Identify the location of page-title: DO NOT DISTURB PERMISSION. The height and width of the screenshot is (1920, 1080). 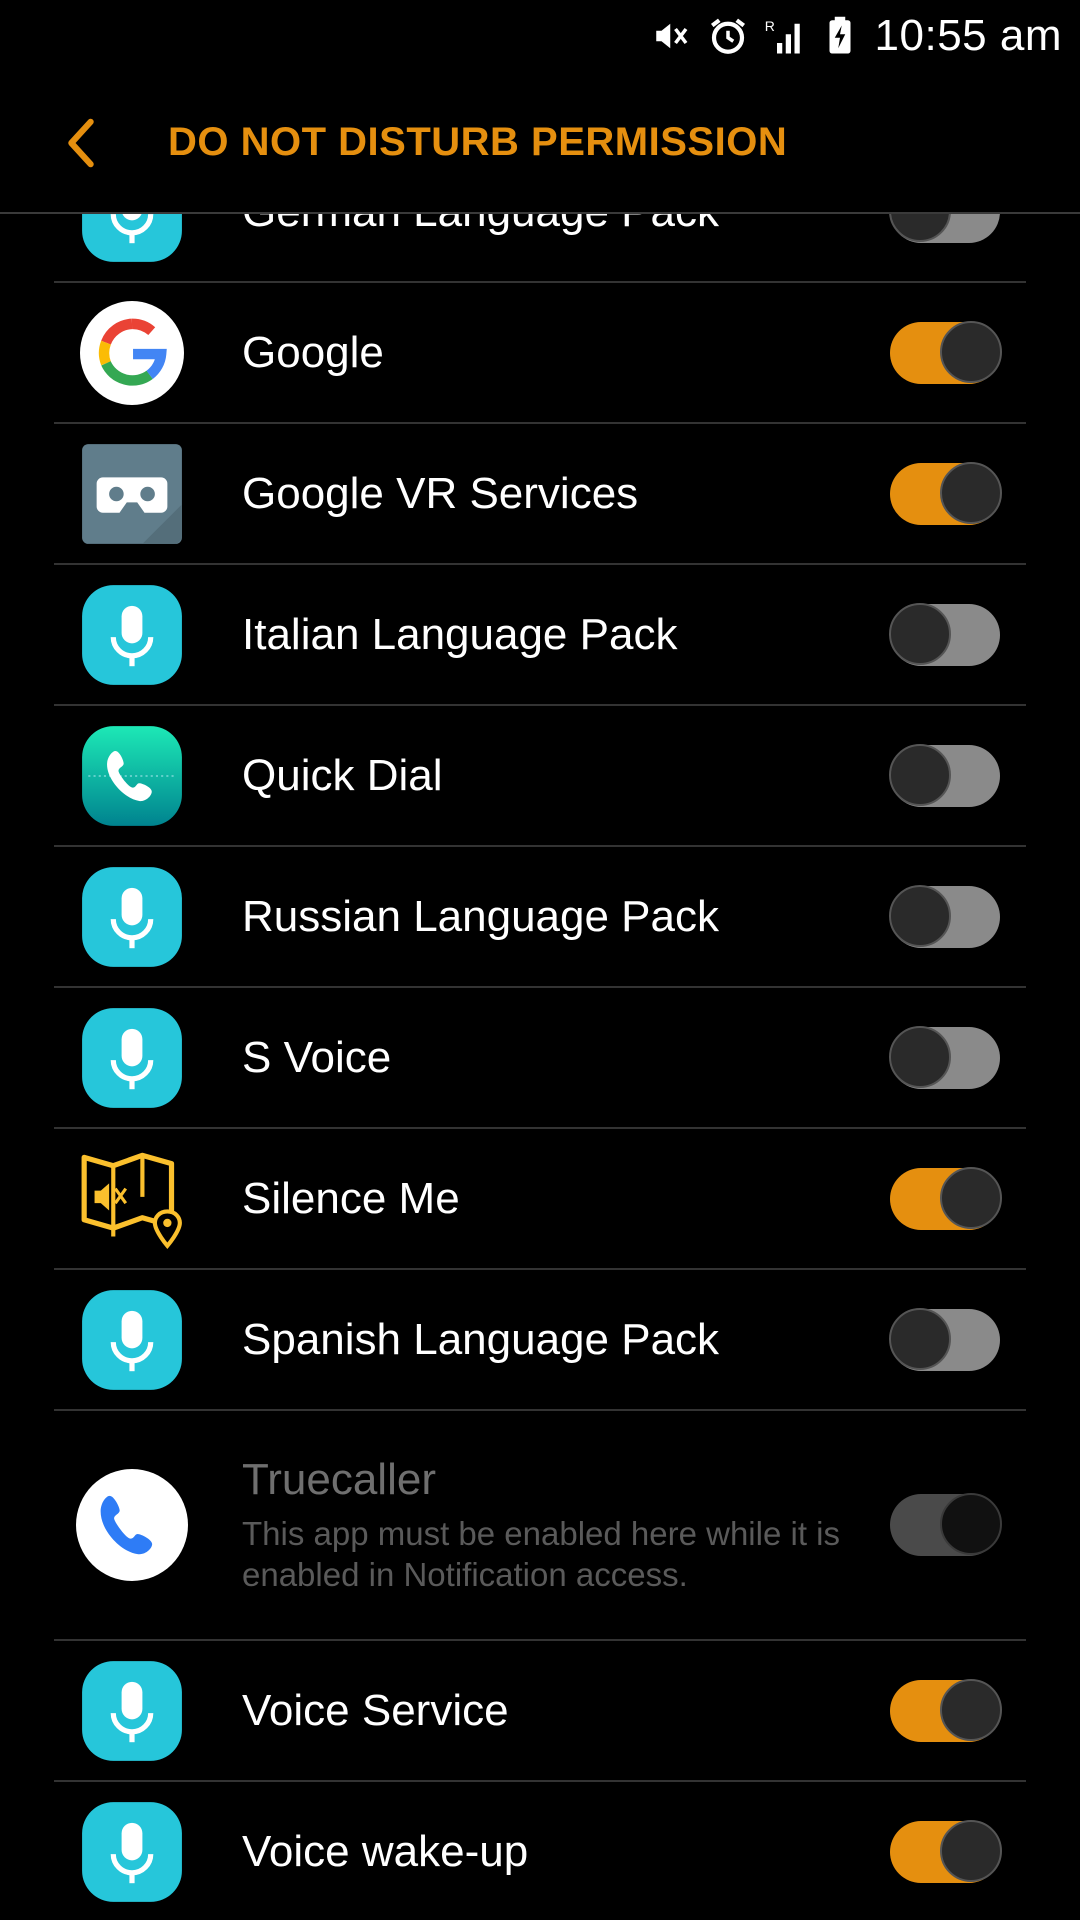
(478, 142).